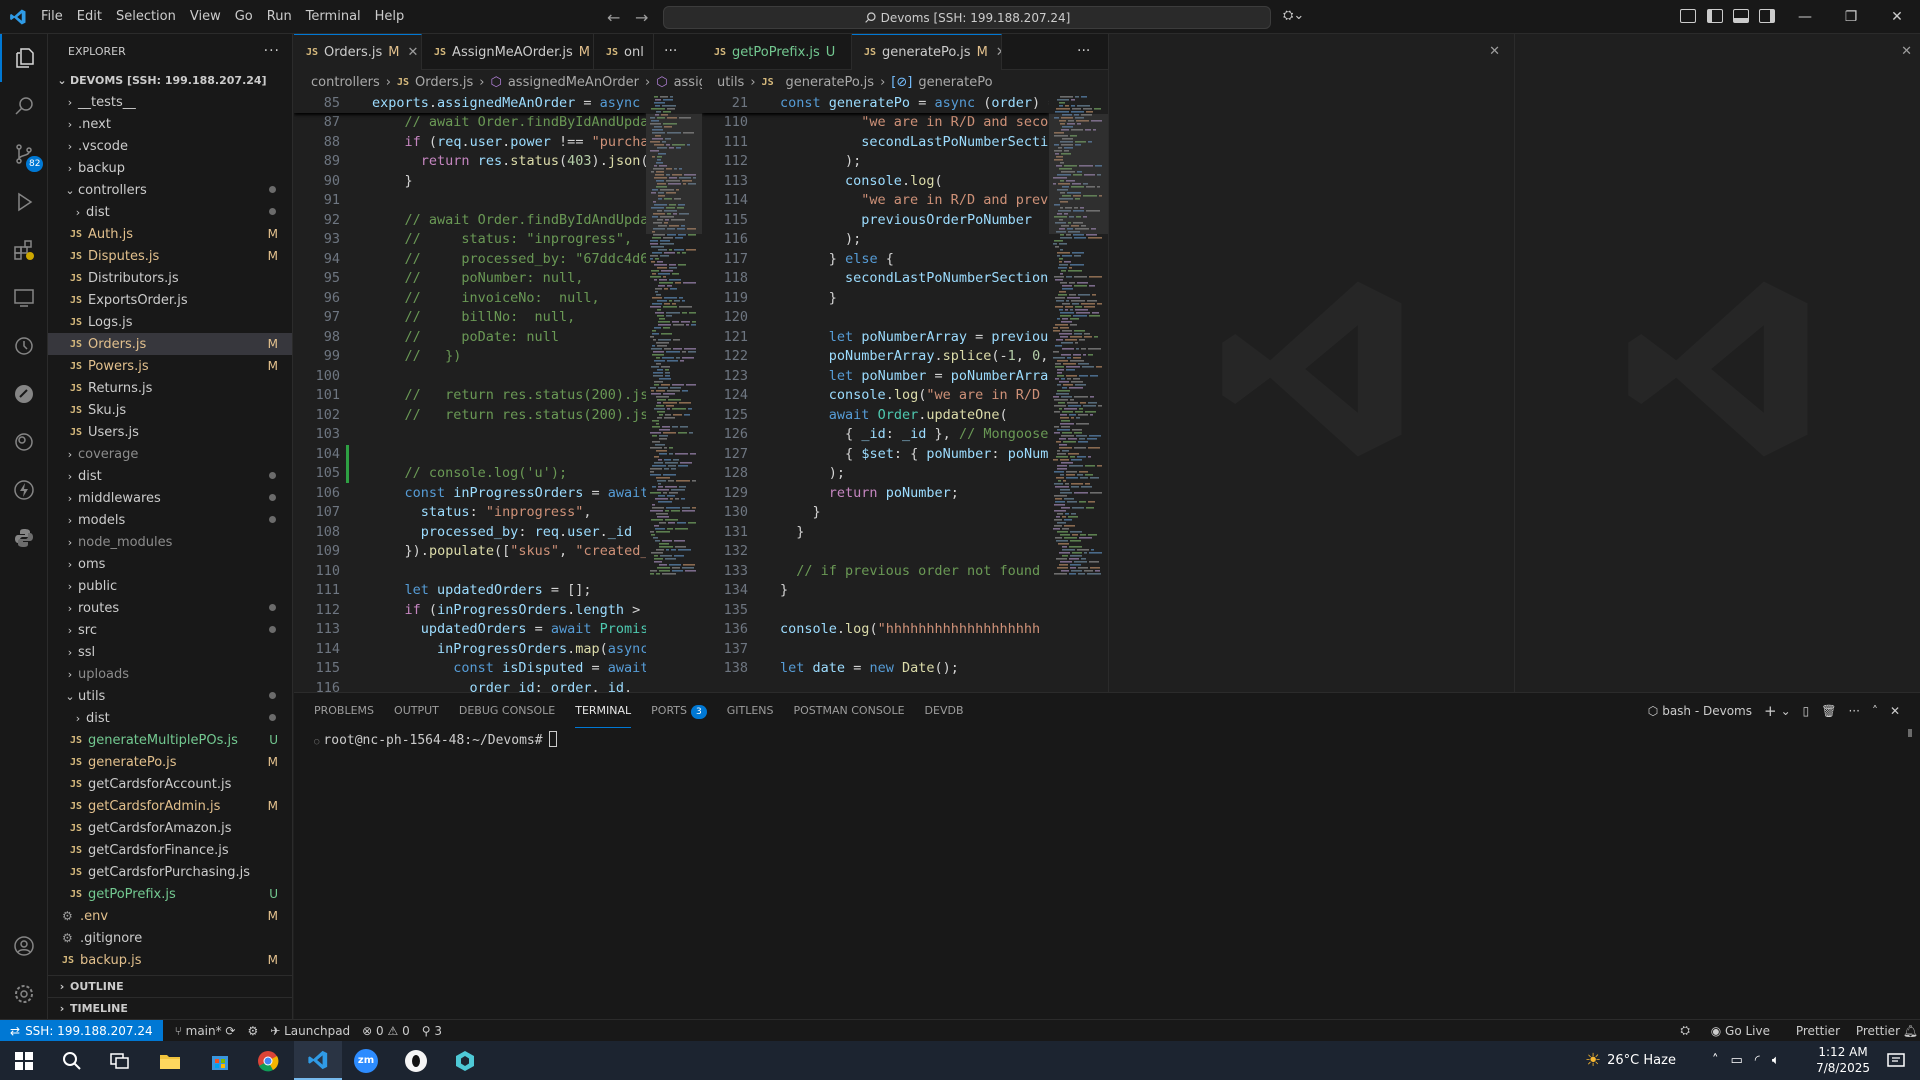  Describe the element at coordinates (1293, 15) in the screenshot. I see `copilot-icon: ⛭⌄` at that location.